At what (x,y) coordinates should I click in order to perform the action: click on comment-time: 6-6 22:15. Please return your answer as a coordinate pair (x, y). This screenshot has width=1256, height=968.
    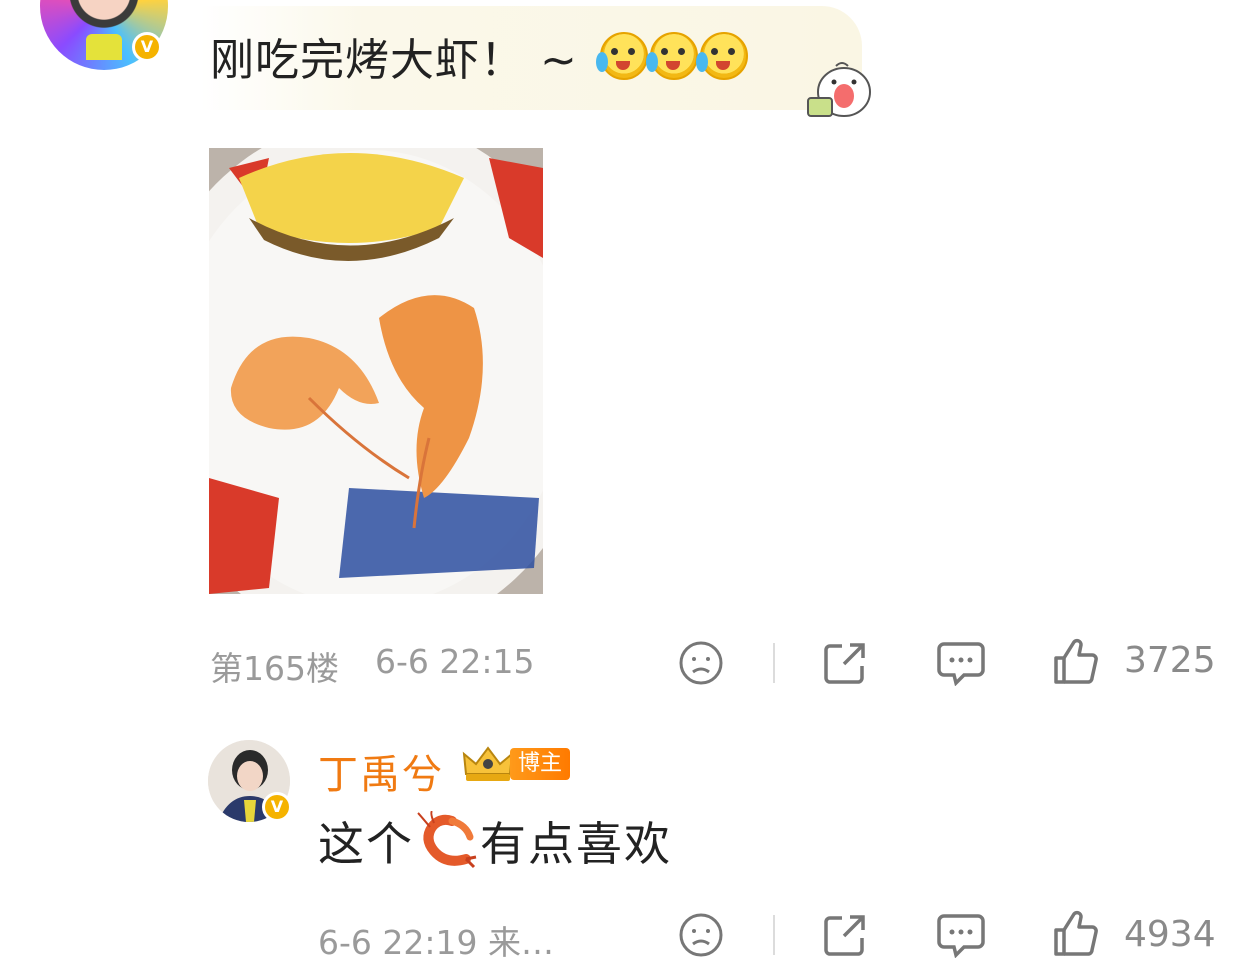
    Looking at the image, I should click on (455, 661).